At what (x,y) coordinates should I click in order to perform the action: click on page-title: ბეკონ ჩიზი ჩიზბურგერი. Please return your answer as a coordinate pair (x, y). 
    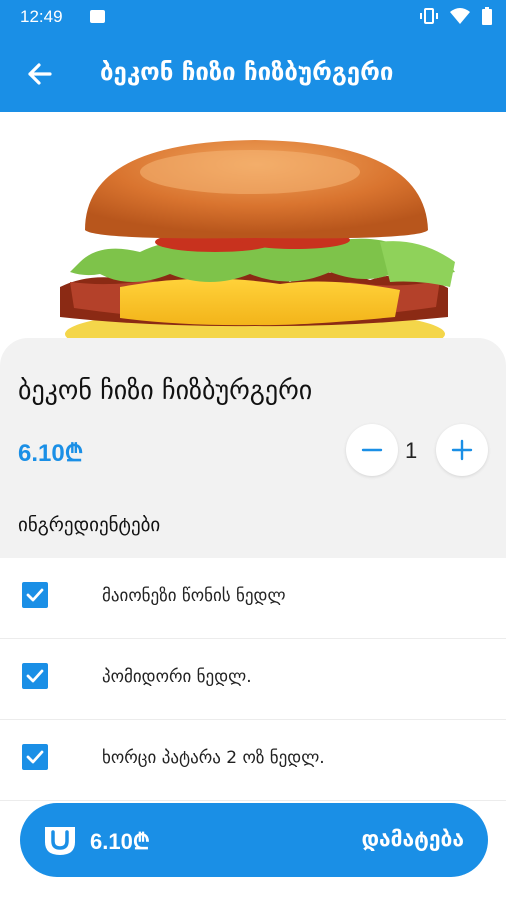
    Looking at the image, I should click on (247, 72).